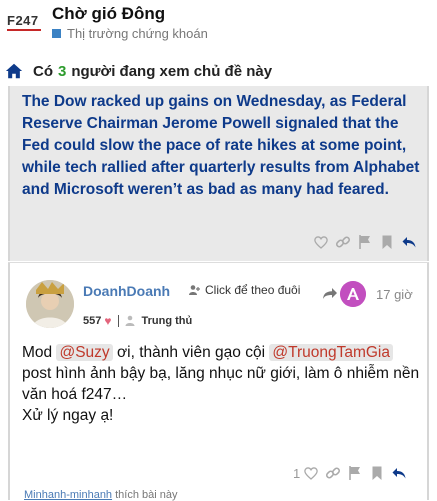  I want to click on viewers-prefix: Có, so click(43, 71).